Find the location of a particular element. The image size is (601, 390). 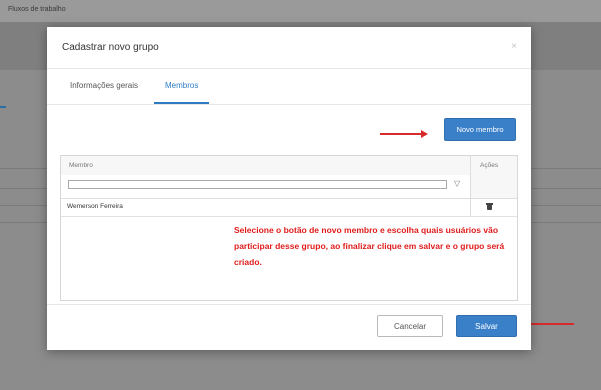

column-divider is located at coordinates (470, 186).